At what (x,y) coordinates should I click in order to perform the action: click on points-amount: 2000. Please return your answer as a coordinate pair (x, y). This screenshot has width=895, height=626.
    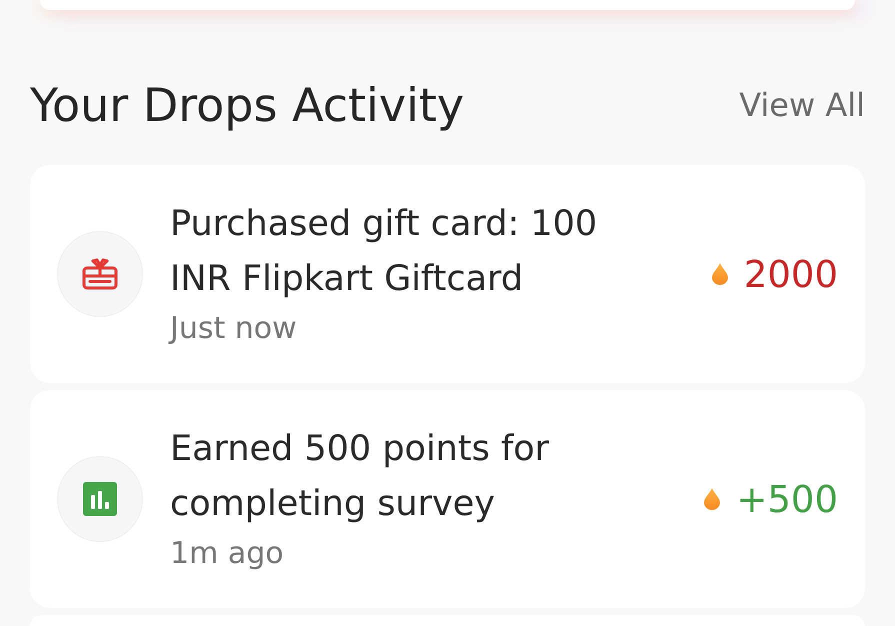
    Looking at the image, I should click on (791, 274).